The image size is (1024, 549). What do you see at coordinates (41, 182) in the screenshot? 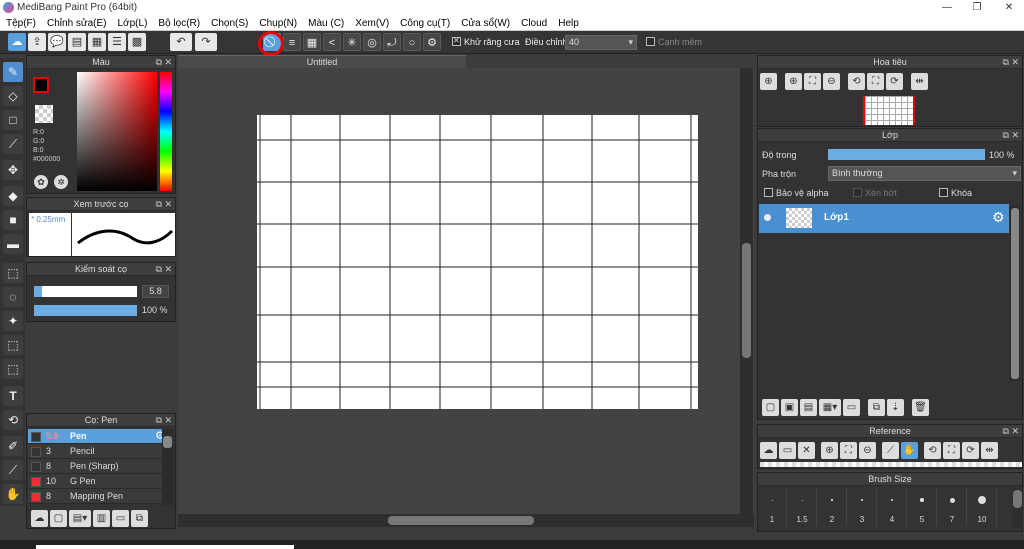
I see `palette-icon: ✿` at bounding box center [41, 182].